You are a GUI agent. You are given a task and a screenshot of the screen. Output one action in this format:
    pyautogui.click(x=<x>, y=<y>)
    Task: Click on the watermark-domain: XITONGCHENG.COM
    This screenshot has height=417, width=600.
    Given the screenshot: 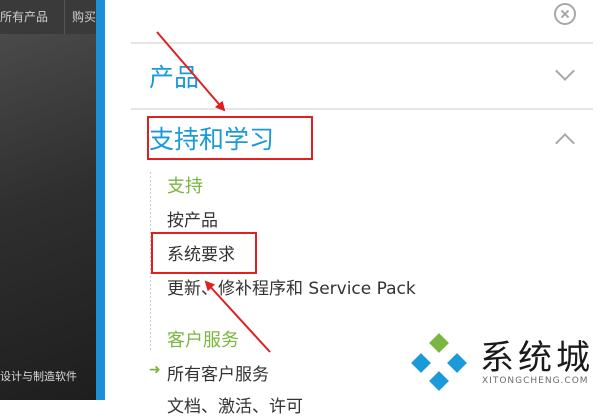 What is the action you would take?
    pyautogui.click(x=535, y=381)
    